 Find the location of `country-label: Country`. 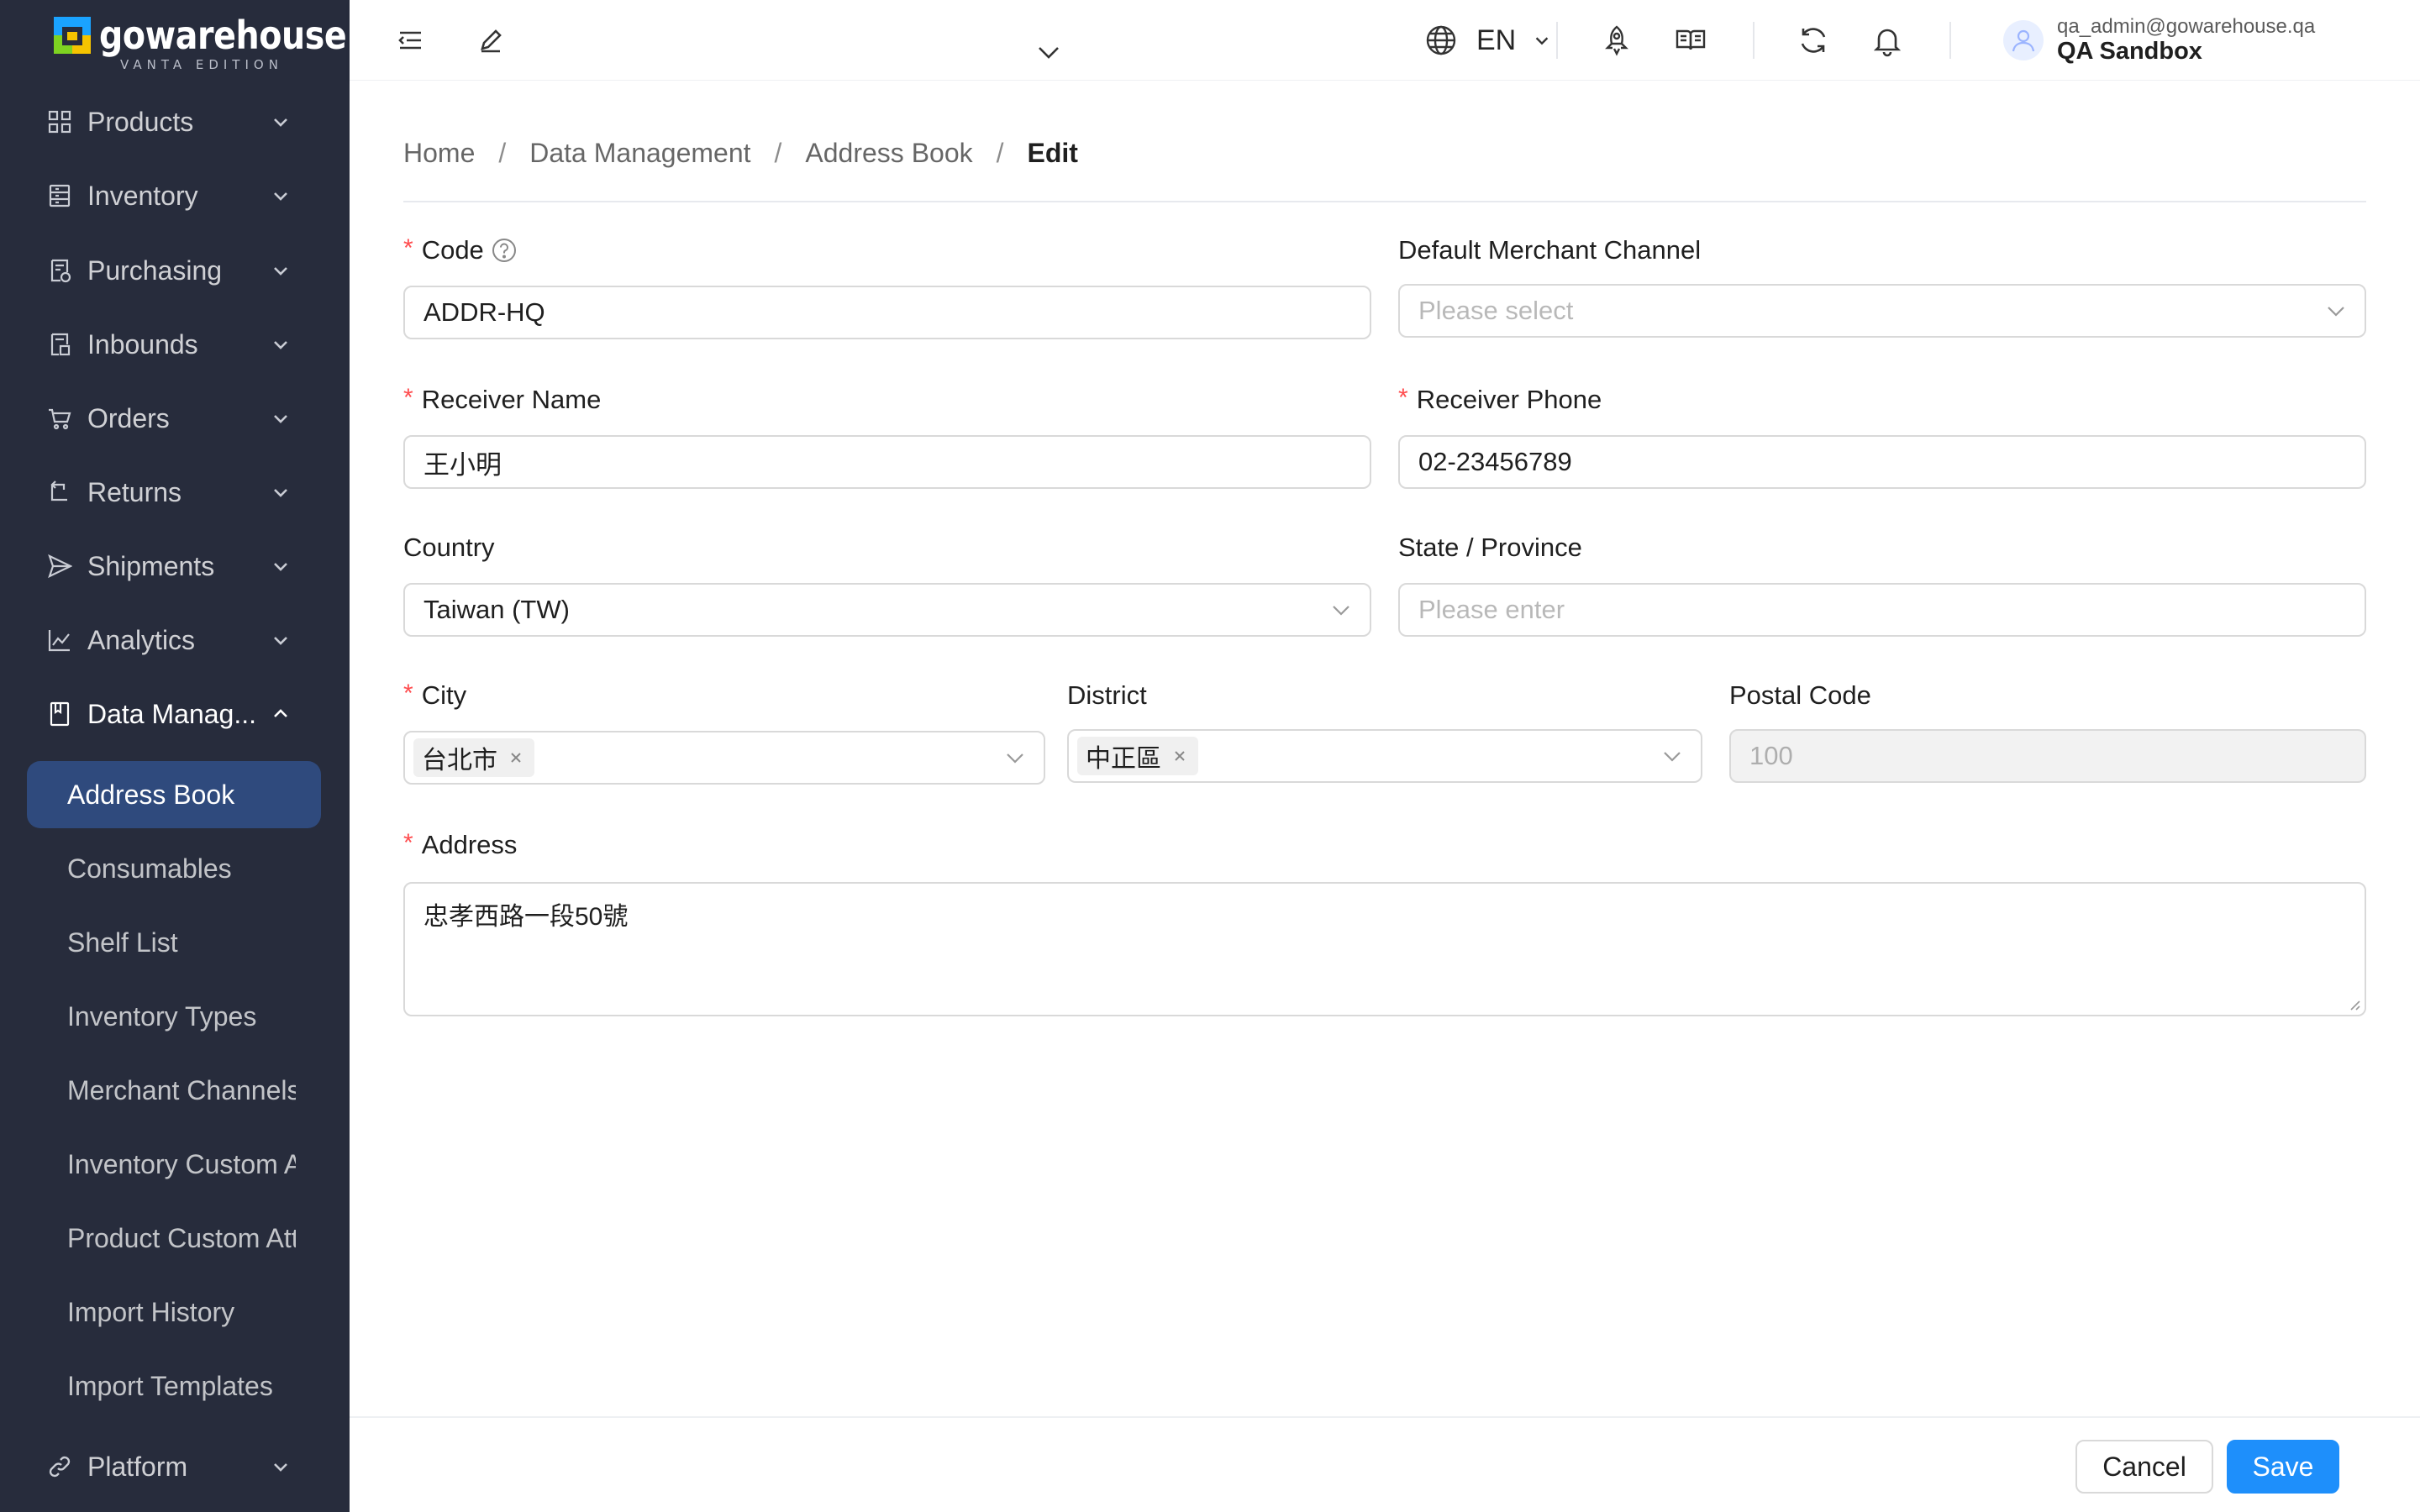

country-label: Country is located at coordinates (449, 548).